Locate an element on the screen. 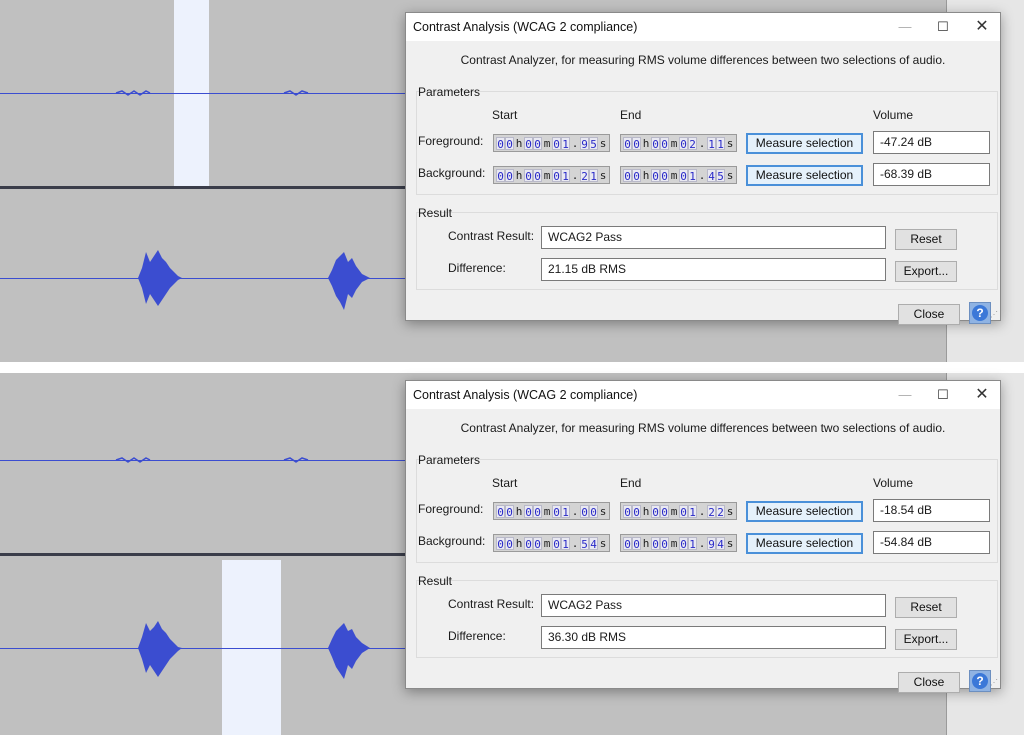 The image size is (1024, 735). foreground-start-time: 00h00m01.00s is located at coordinates (551, 511).